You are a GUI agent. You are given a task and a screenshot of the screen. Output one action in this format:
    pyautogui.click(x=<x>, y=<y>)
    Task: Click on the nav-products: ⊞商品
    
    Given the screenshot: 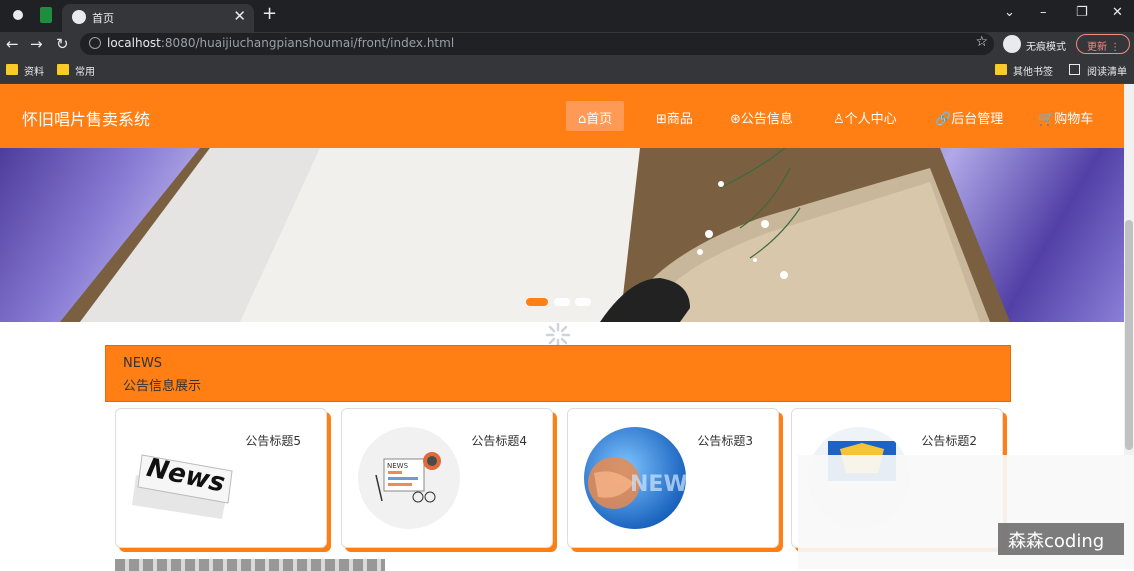 What is the action you would take?
    pyautogui.click(x=674, y=116)
    